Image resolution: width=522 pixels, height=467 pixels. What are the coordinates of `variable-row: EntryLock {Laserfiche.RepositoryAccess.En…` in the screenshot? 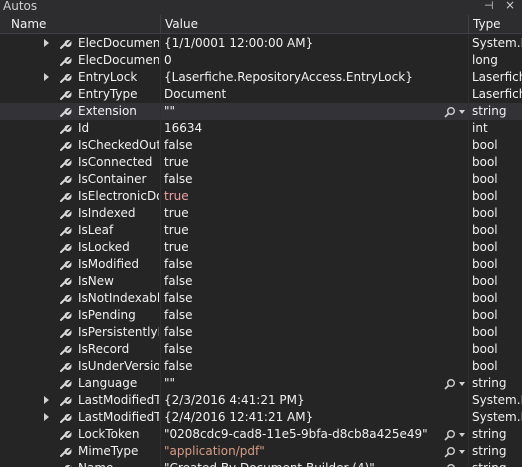 It's located at (261, 77).